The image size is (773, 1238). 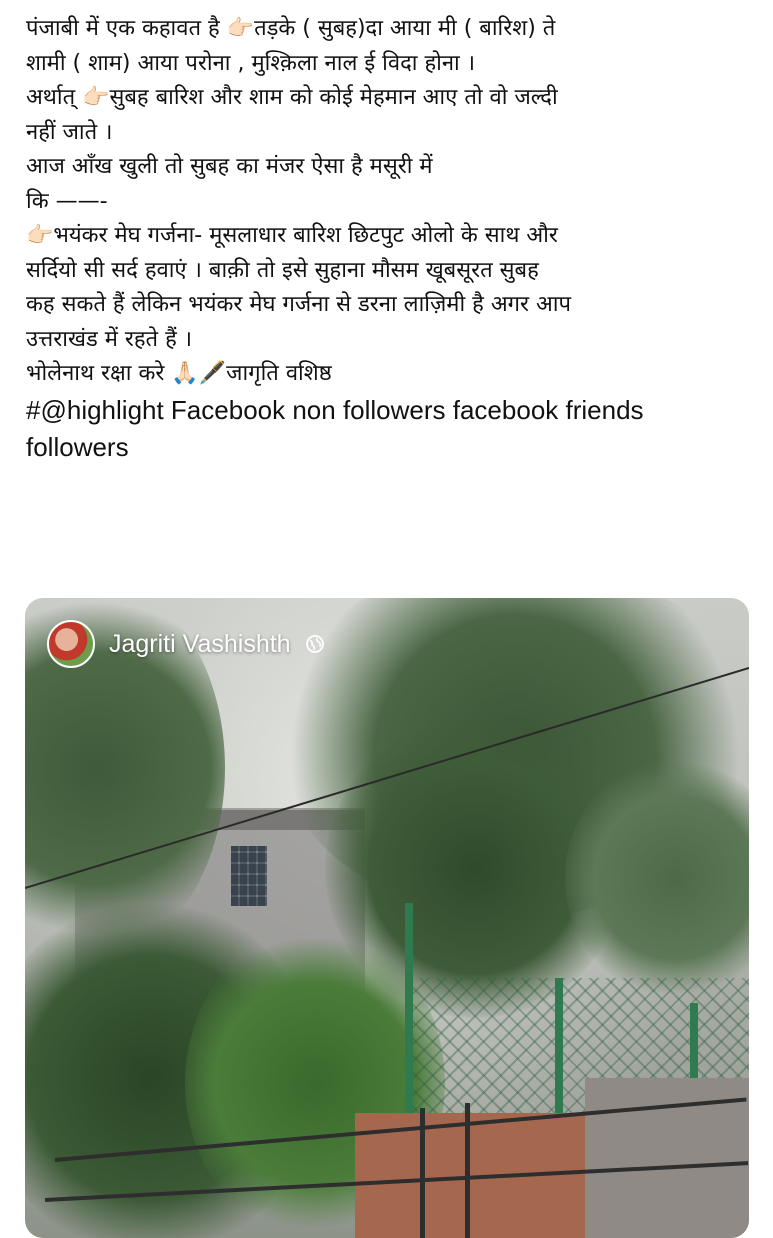 I want to click on author-profile: Jagriti Vashishth, so click(x=186, y=644).